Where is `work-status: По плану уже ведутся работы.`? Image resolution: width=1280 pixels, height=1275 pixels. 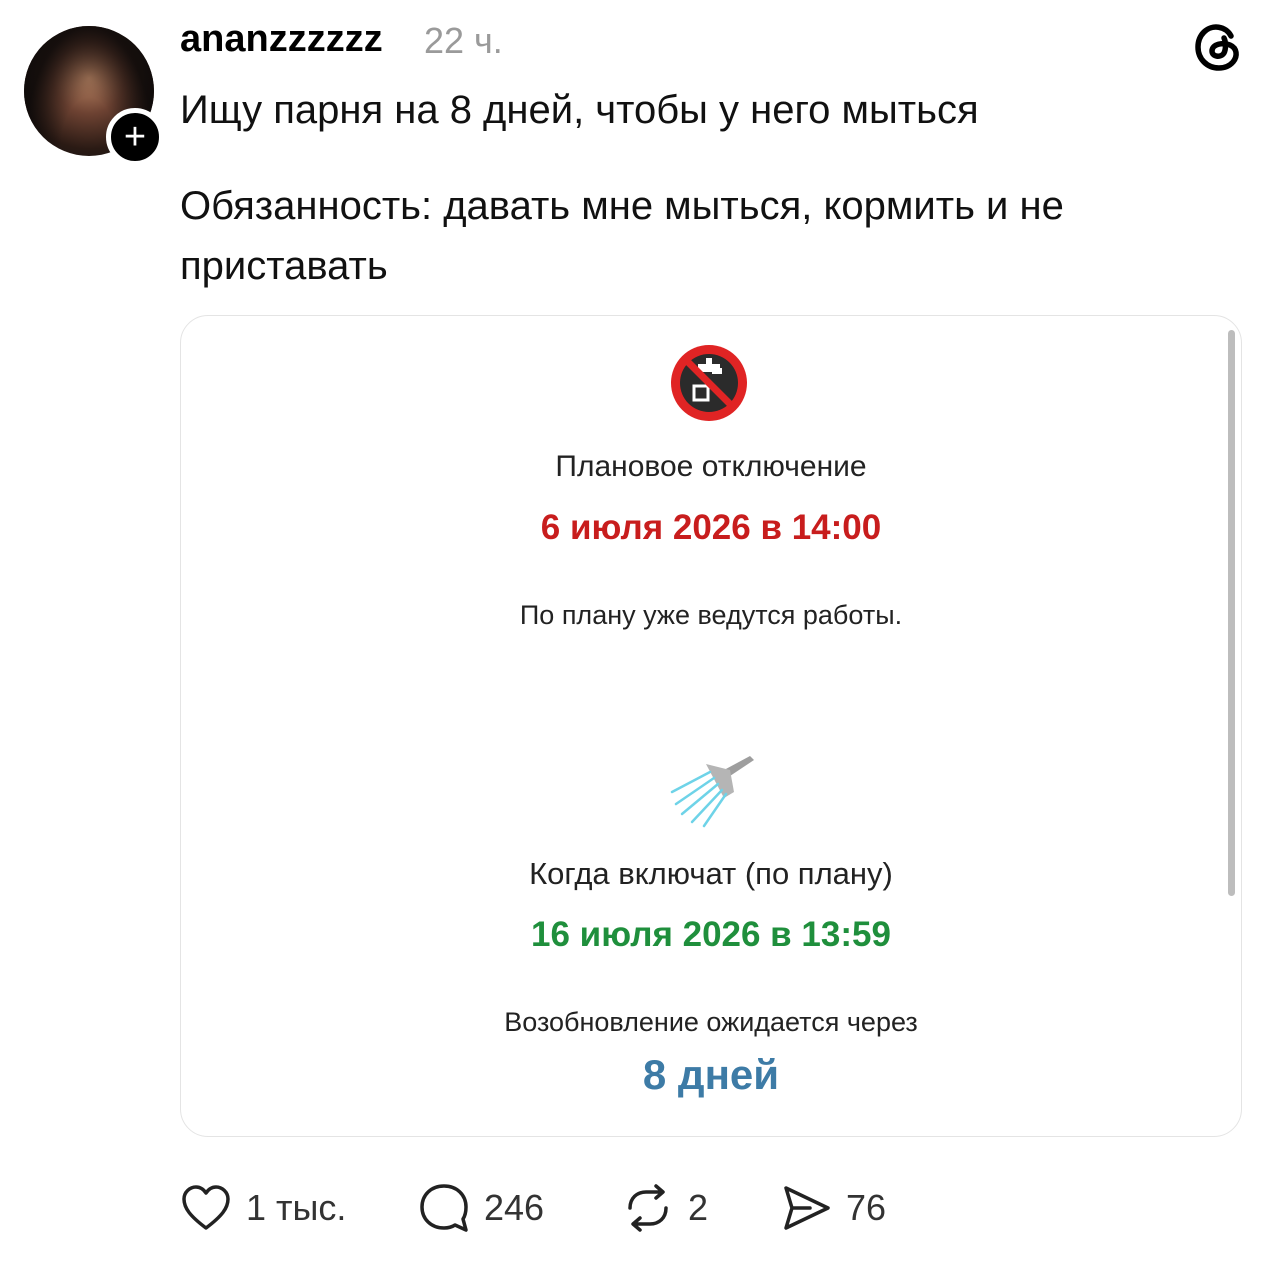
work-status: По плану уже ведутся работы. is located at coordinates (711, 615).